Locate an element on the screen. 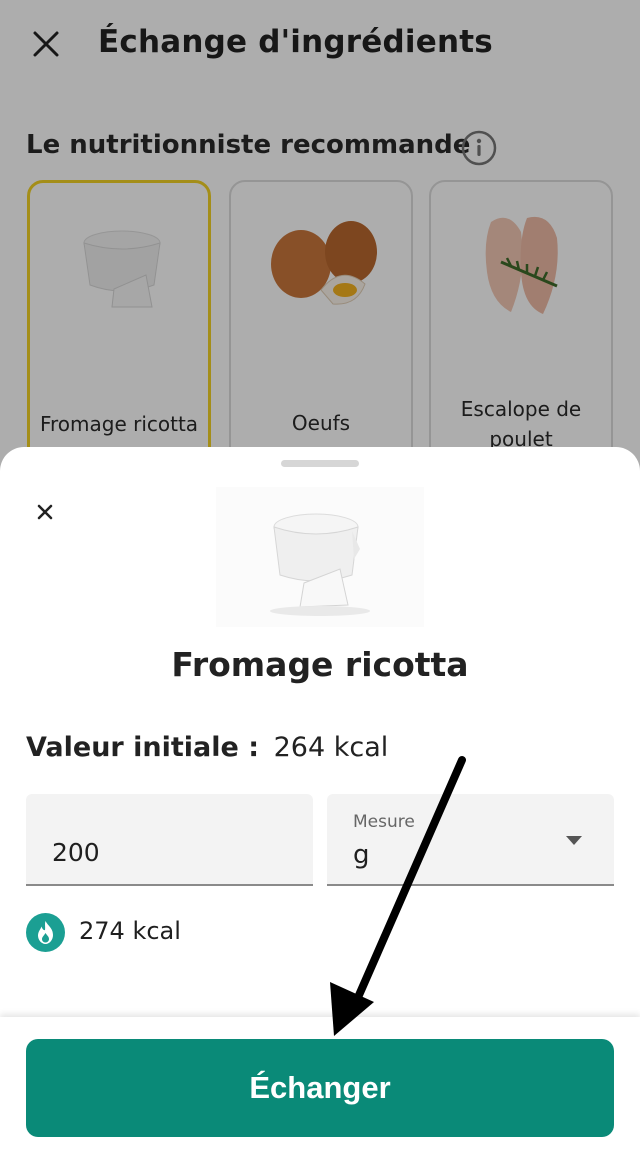 The width and height of the screenshot is (640, 1163). food-name: Fromage ricotta is located at coordinates (320, 664).